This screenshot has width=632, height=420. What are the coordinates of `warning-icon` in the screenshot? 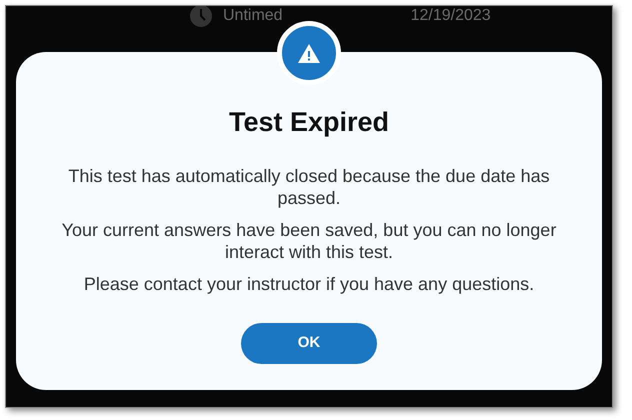 It's located at (309, 53).